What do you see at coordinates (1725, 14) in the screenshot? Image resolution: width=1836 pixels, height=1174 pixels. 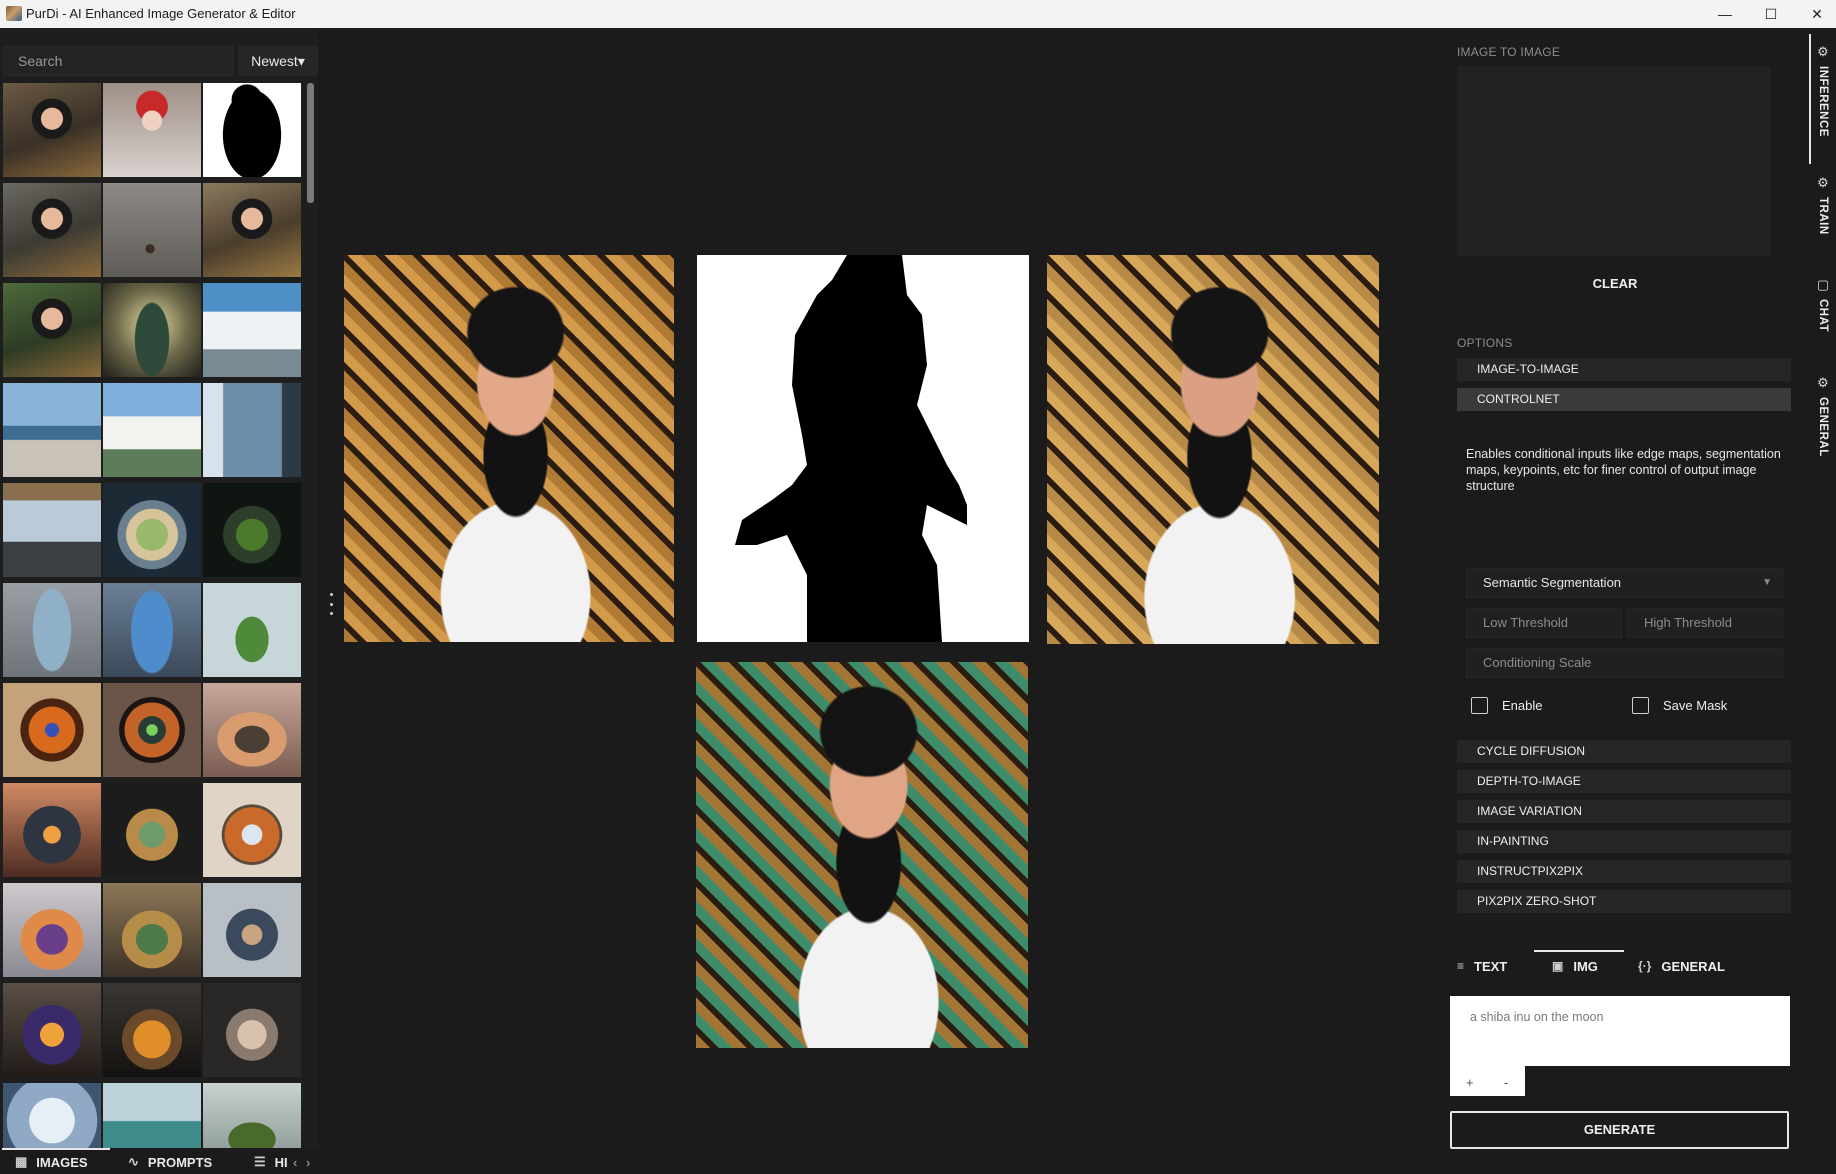 I see `minimize-button: —` at bounding box center [1725, 14].